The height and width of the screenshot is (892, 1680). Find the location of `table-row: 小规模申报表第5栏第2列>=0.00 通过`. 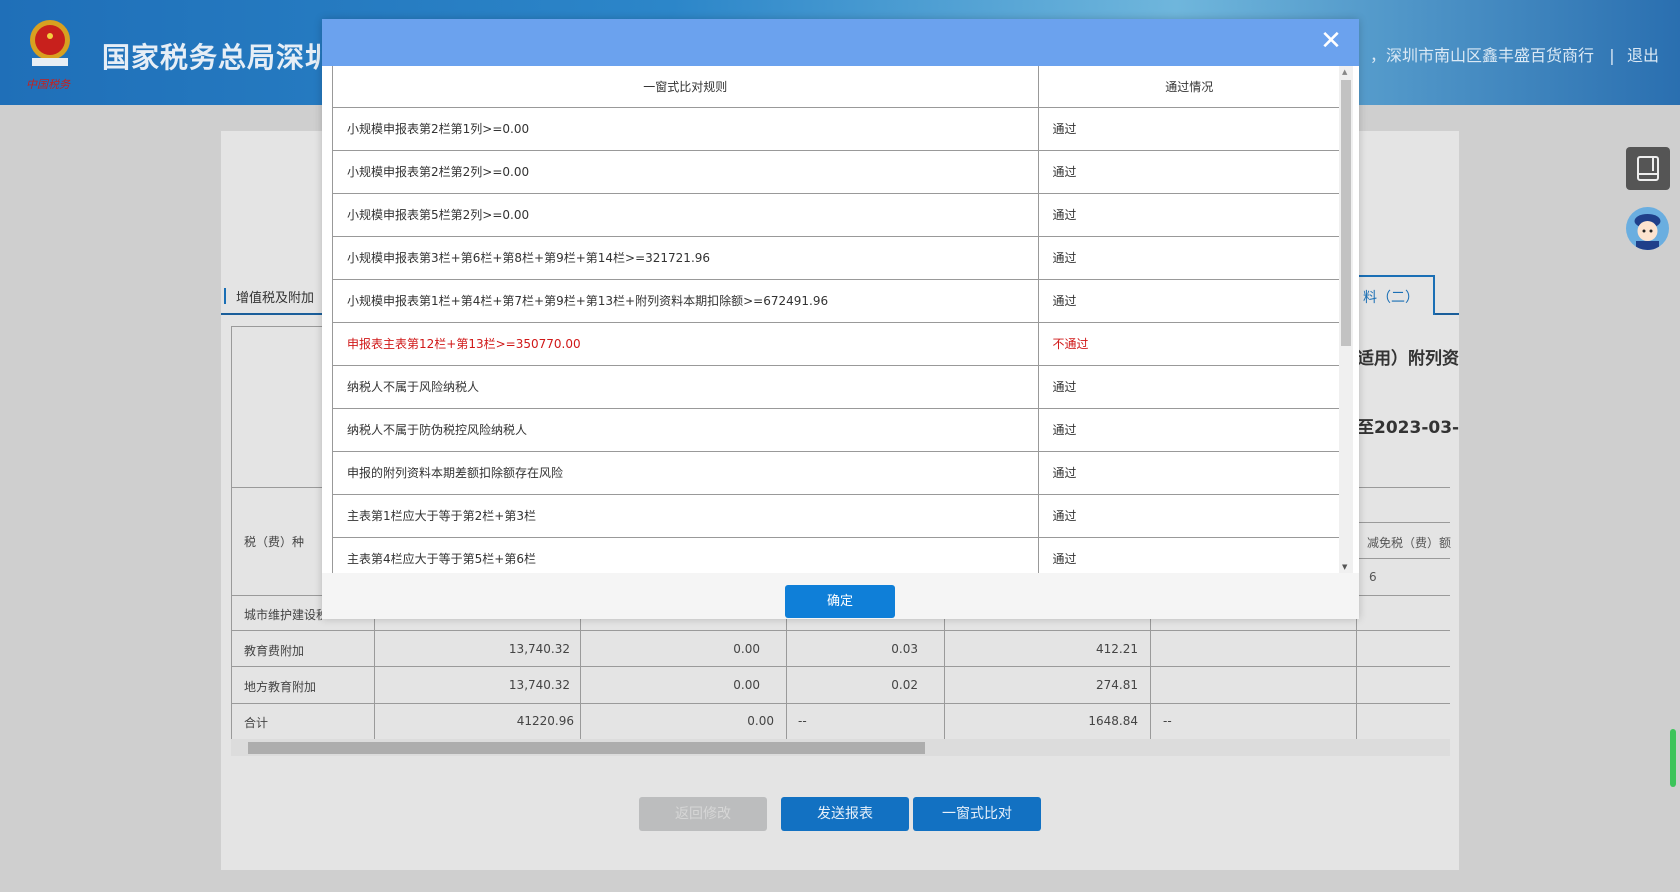

table-row: 小规模申报表第5栏第2列>=0.00 通过 is located at coordinates (836, 215).